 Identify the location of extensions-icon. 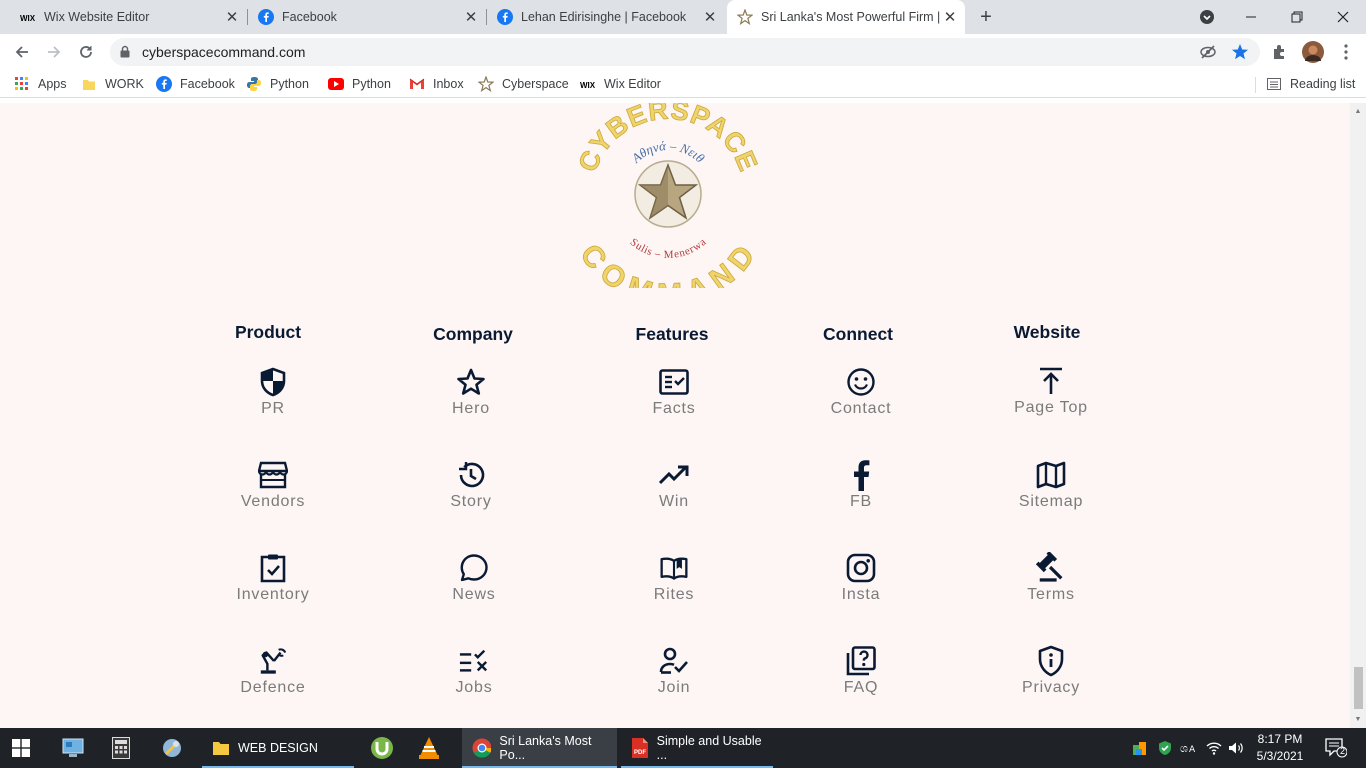
(1280, 52).